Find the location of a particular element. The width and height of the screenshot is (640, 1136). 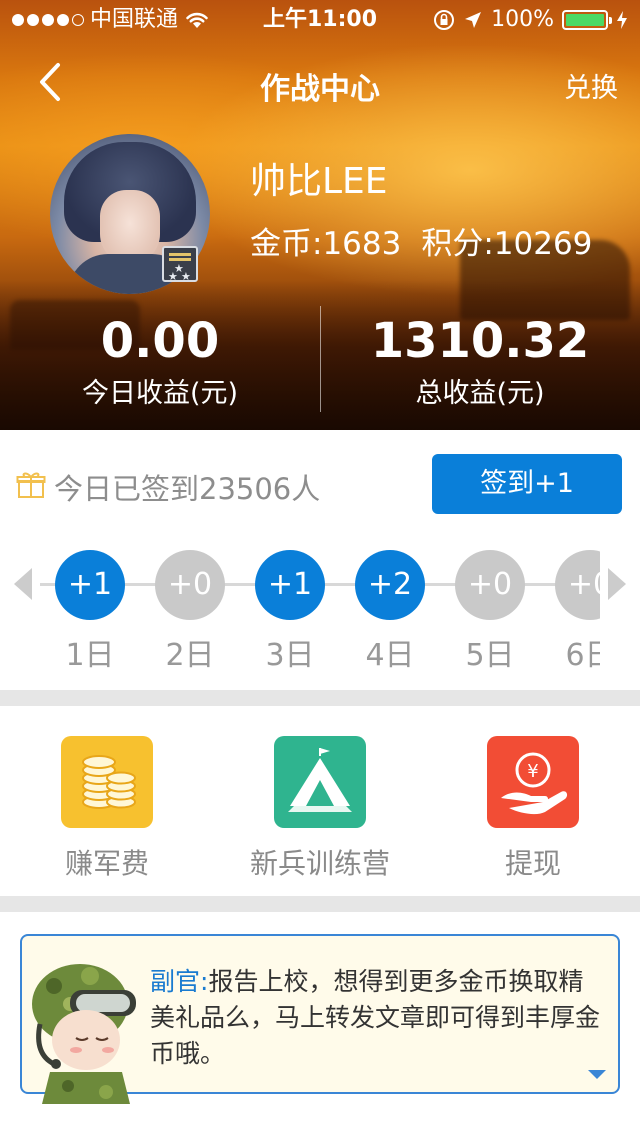

exchange-button: 兑换 is located at coordinates (591, 85).